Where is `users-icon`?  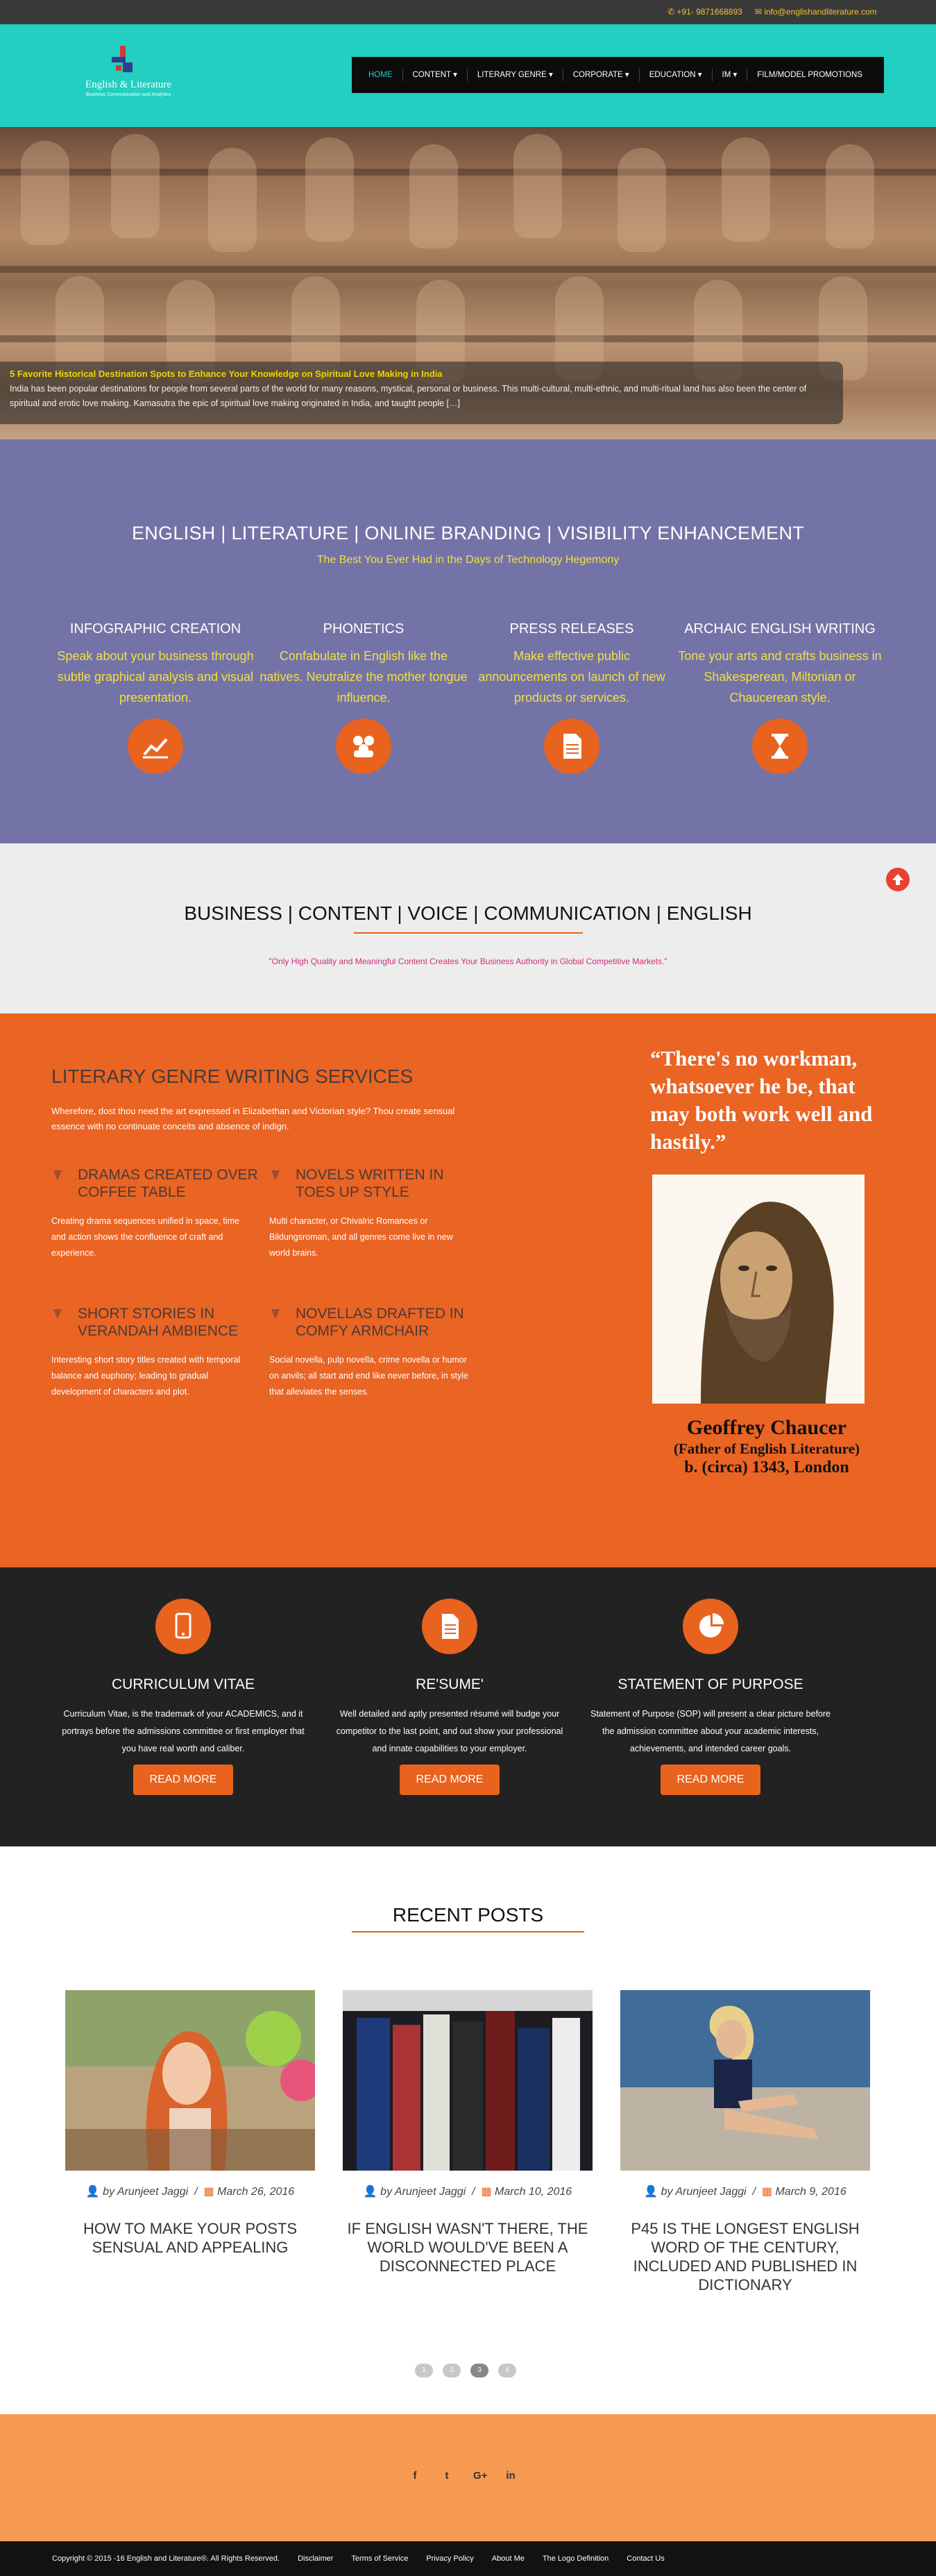 users-icon is located at coordinates (363, 746).